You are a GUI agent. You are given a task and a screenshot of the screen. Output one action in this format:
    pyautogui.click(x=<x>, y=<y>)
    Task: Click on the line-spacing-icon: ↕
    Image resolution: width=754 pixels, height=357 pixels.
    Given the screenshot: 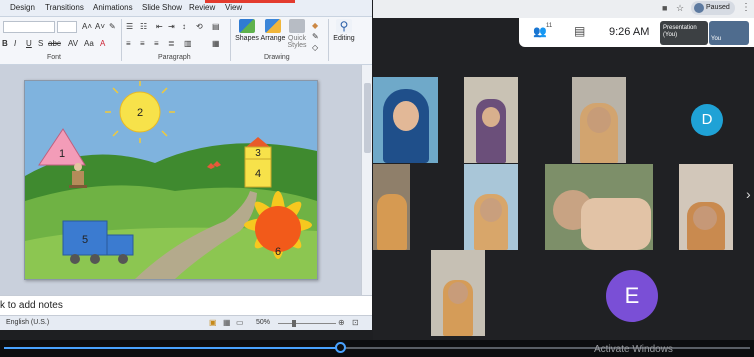 What is the action you would take?
    pyautogui.click(x=184, y=27)
    